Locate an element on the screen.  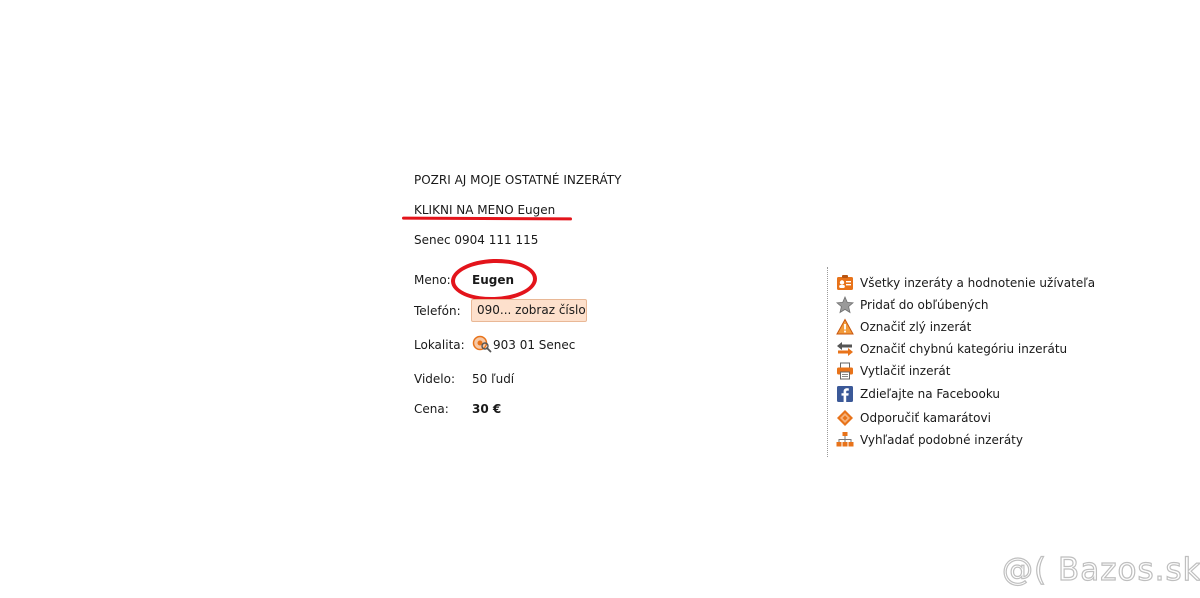
views-label: Videlo: is located at coordinates (434, 379).